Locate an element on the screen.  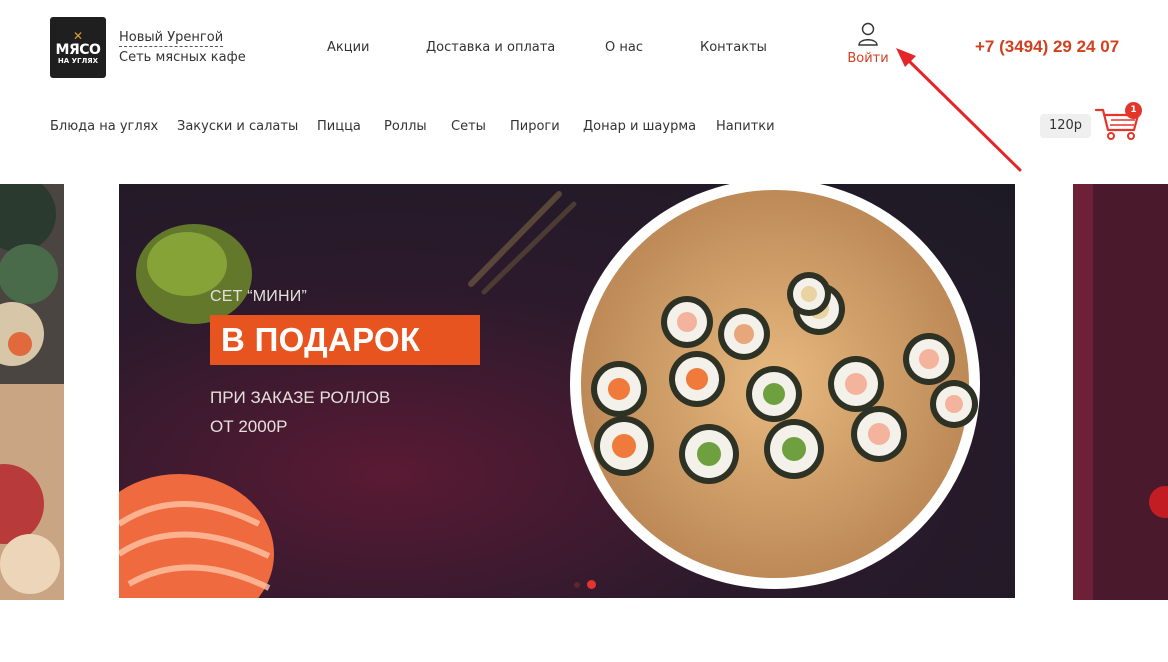
carousel-next-slide is located at coordinates (1120, 392).